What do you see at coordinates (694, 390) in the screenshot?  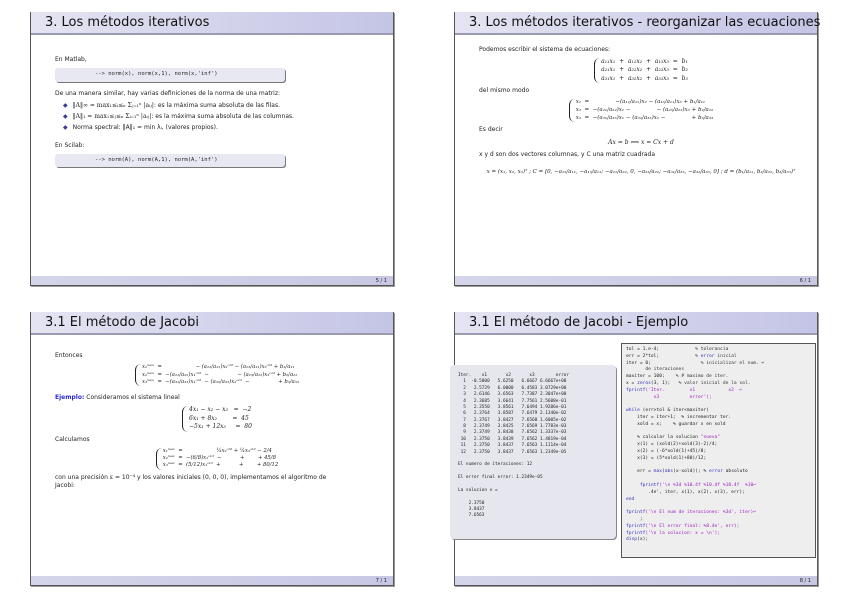 I see `code-token: ('Iter. x1 x2 ↩` at bounding box center [694, 390].